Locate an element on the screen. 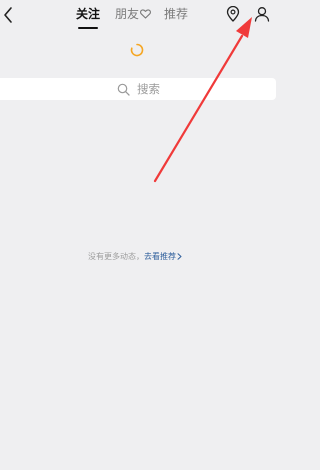 The width and height of the screenshot is (320, 470). tab-follow: 关注 is located at coordinates (88, 14).